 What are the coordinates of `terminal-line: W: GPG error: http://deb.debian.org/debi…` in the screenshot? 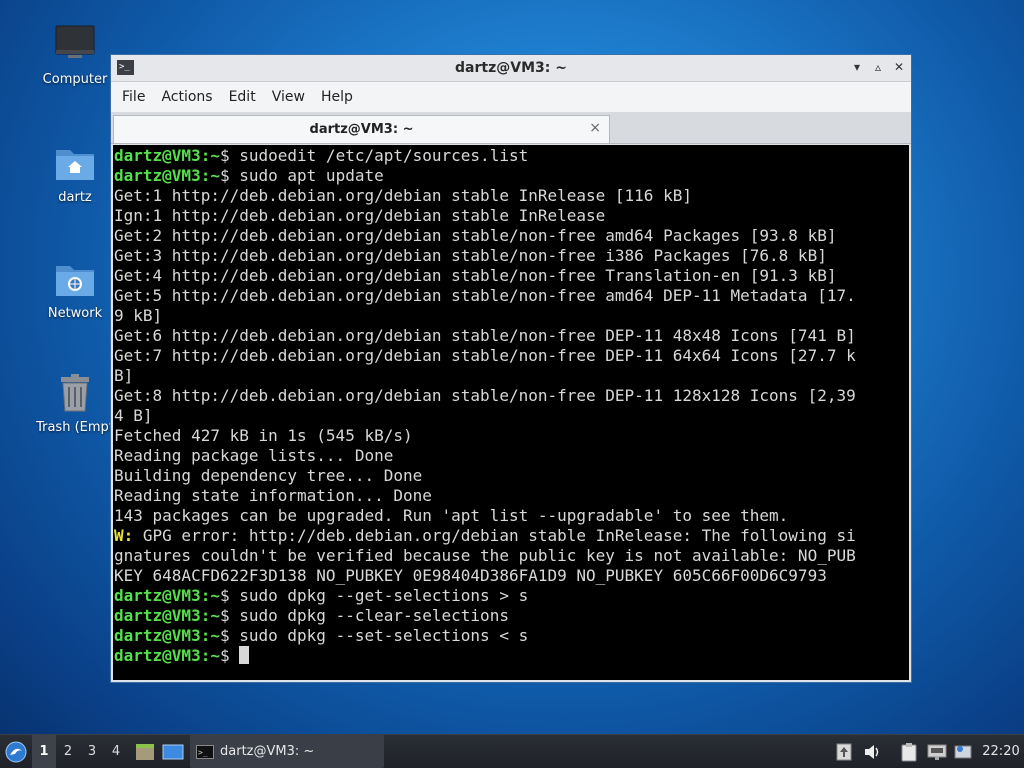 It's located at (511, 536).